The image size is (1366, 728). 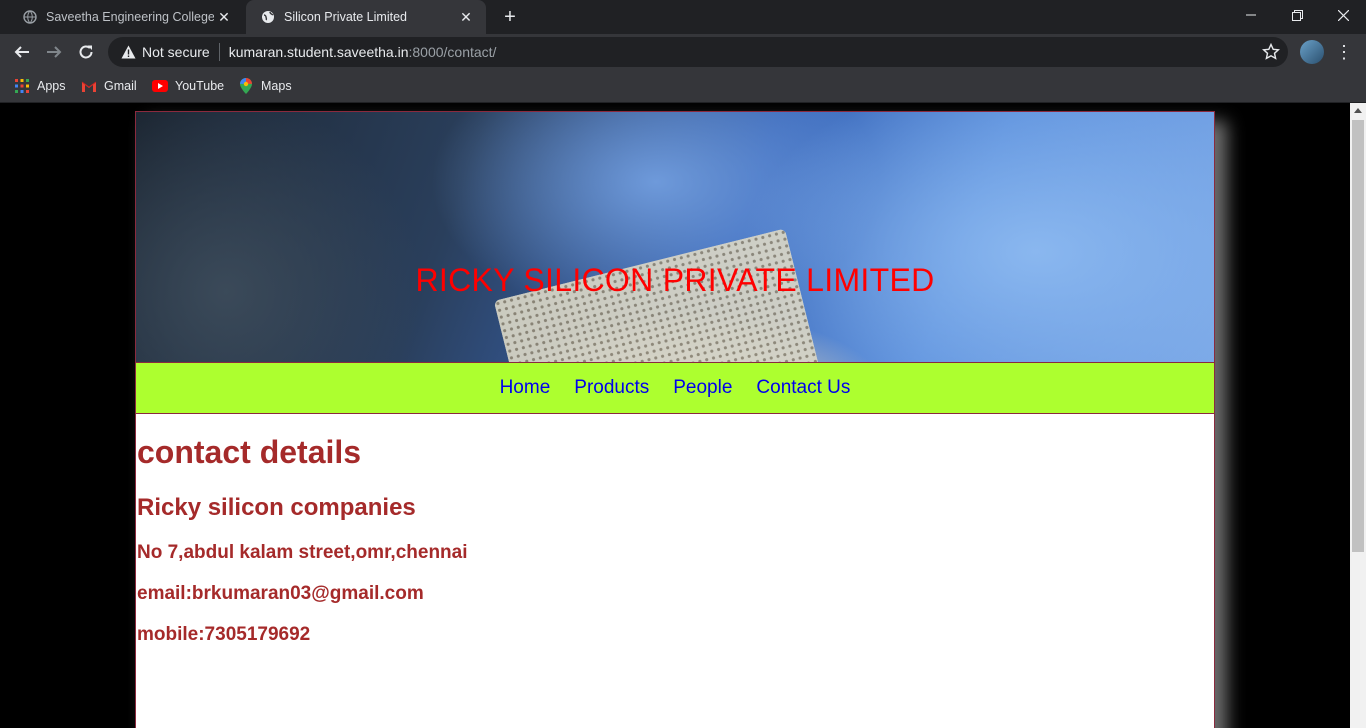 What do you see at coordinates (120, 86) in the screenshot?
I see `bookmark-label: Gmail` at bounding box center [120, 86].